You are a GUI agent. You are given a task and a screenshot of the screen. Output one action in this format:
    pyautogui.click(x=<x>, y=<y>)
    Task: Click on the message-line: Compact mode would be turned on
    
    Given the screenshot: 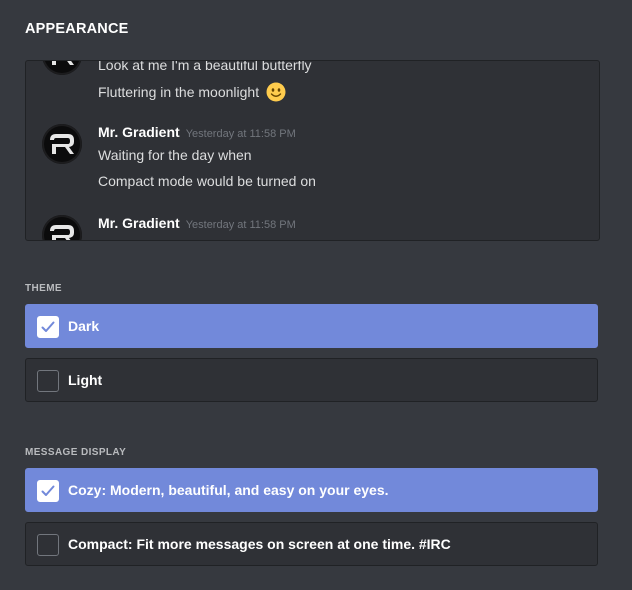 What is the action you would take?
    pyautogui.click(x=207, y=181)
    